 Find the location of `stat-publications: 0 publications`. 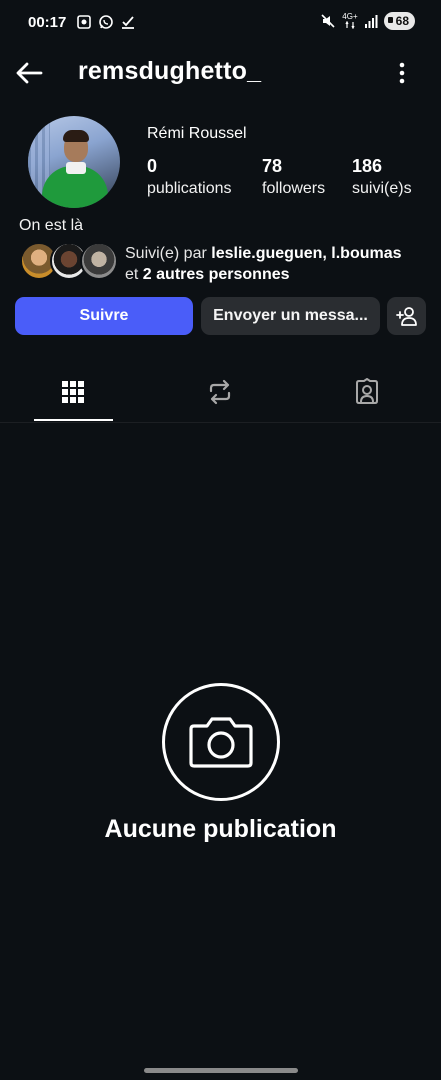

stat-publications: 0 publications is located at coordinates (189, 177).